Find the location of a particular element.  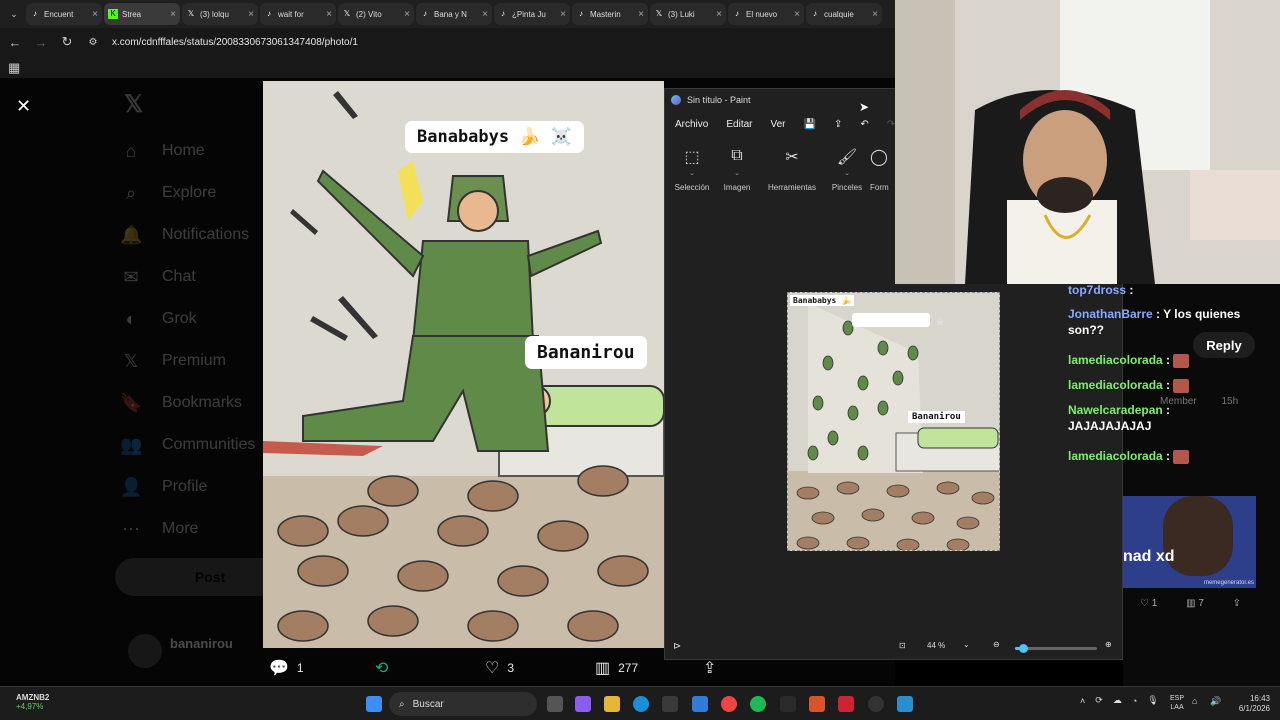

like-button: ♡ 3 is located at coordinates (499, 668).